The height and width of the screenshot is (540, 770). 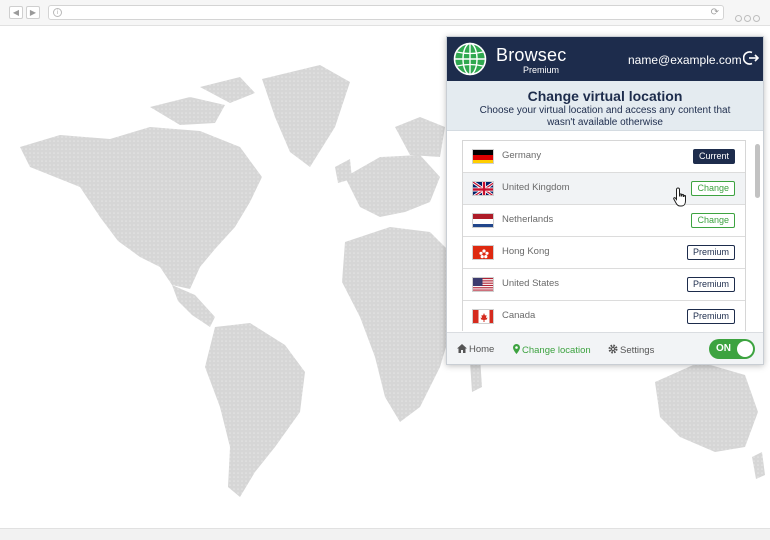 I want to click on country-row-hk: Hong Kong Premium, so click(x=604, y=253).